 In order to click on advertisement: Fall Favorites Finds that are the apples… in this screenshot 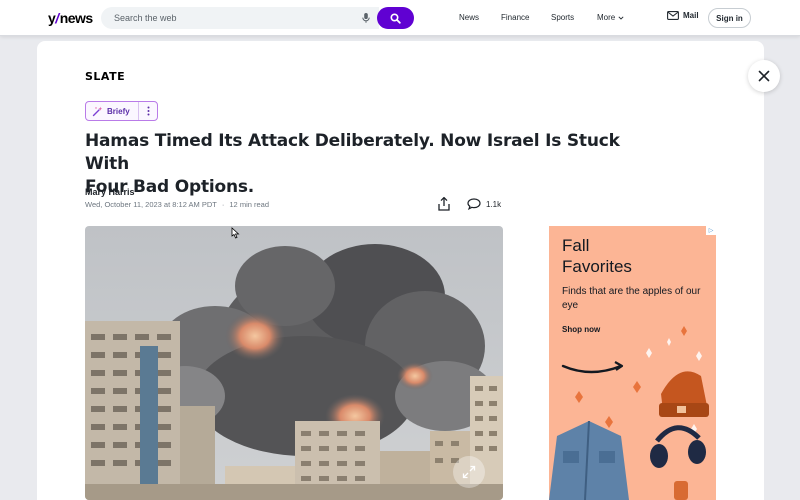, I will do `click(632, 363)`.